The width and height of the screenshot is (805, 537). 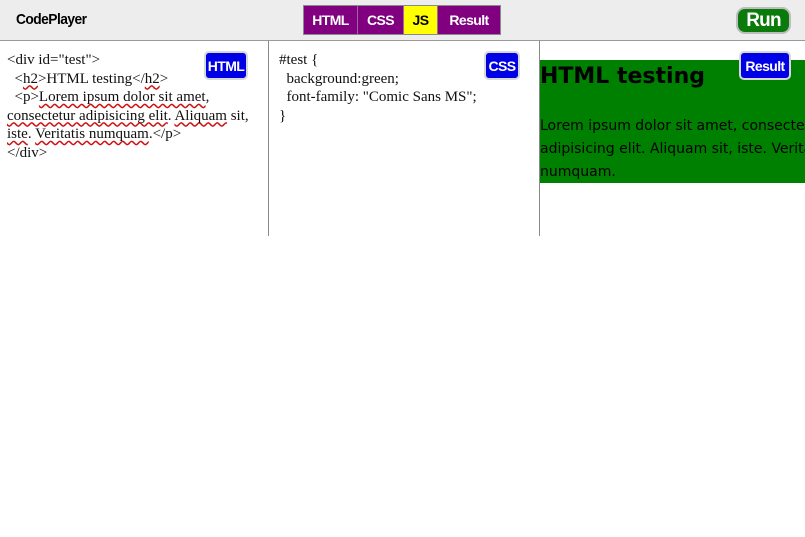 What do you see at coordinates (502, 65) in the screenshot?
I see `css-panel-badge: CSS` at bounding box center [502, 65].